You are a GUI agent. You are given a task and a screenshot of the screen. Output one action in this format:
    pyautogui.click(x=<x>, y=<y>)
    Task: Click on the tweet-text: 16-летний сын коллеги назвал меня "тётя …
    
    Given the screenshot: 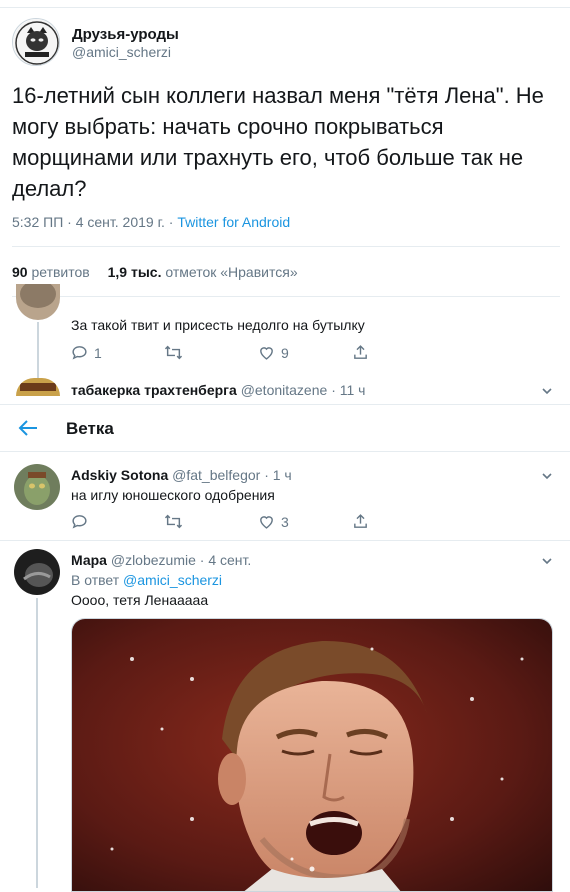 What is the action you would take?
    pyautogui.click(x=278, y=142)
    